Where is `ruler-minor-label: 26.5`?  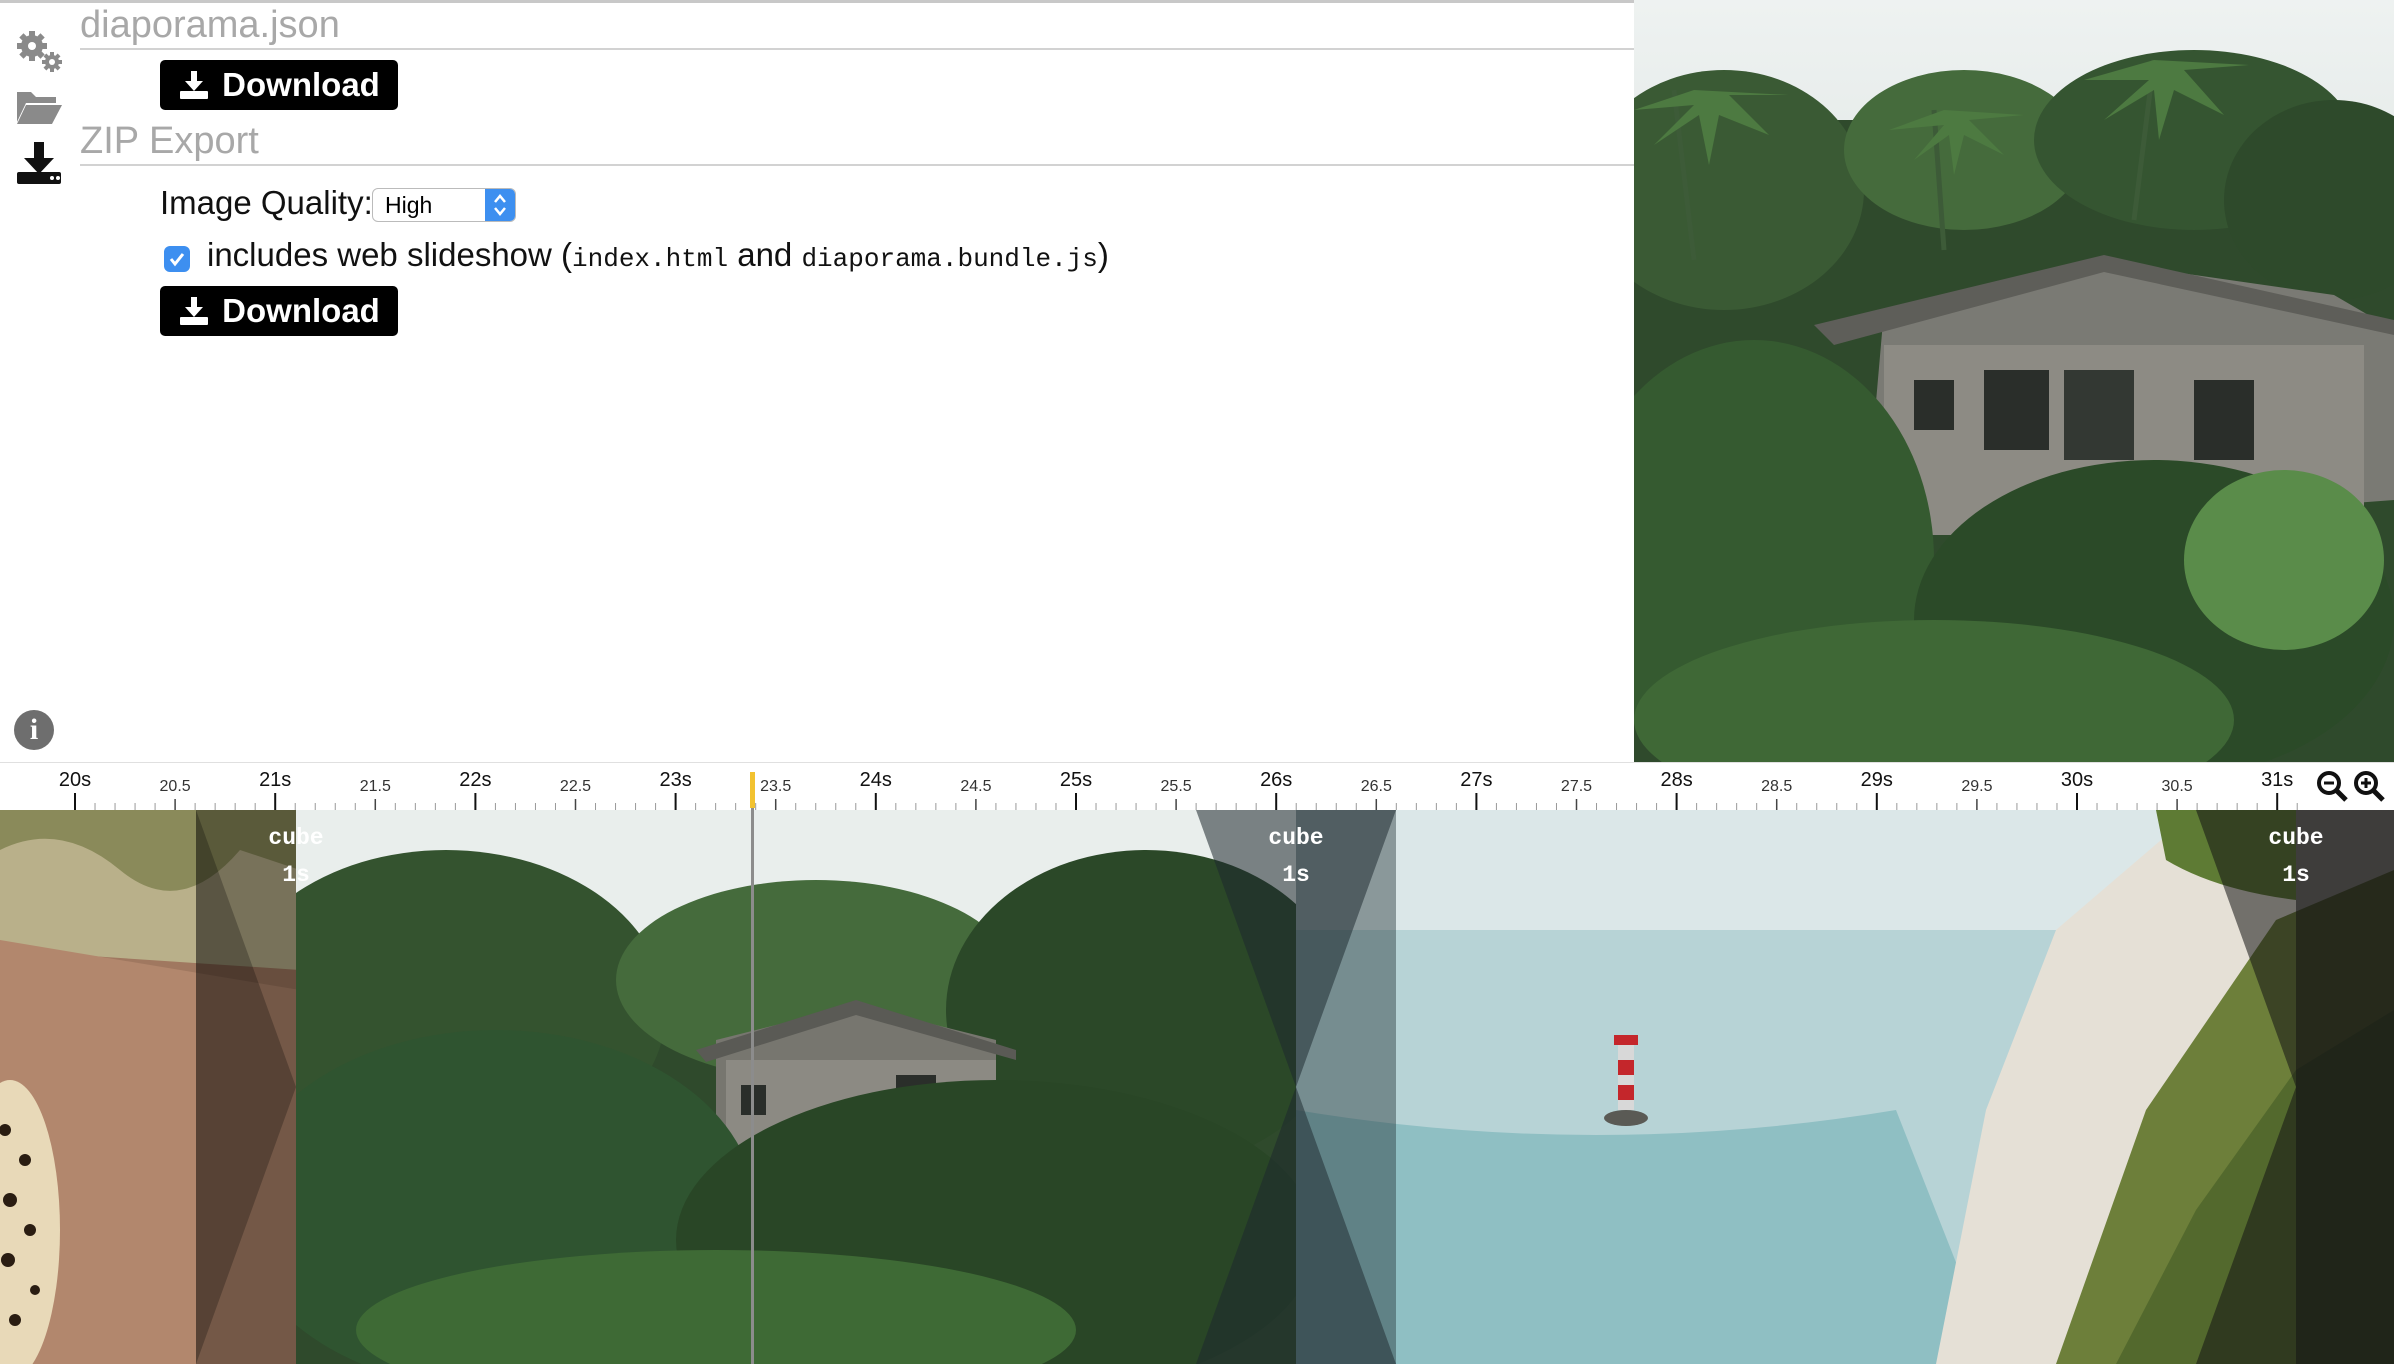 ruler-minor-label: 26.5 is located at coordinates (1376, 786).